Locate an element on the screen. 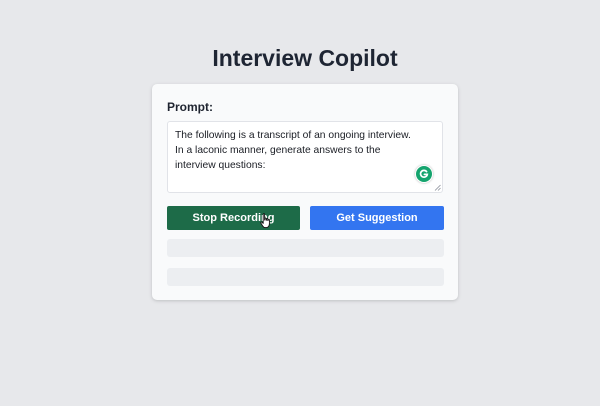  get-suggestion-button: Get Suggestion is located at coordinates (377, 218).